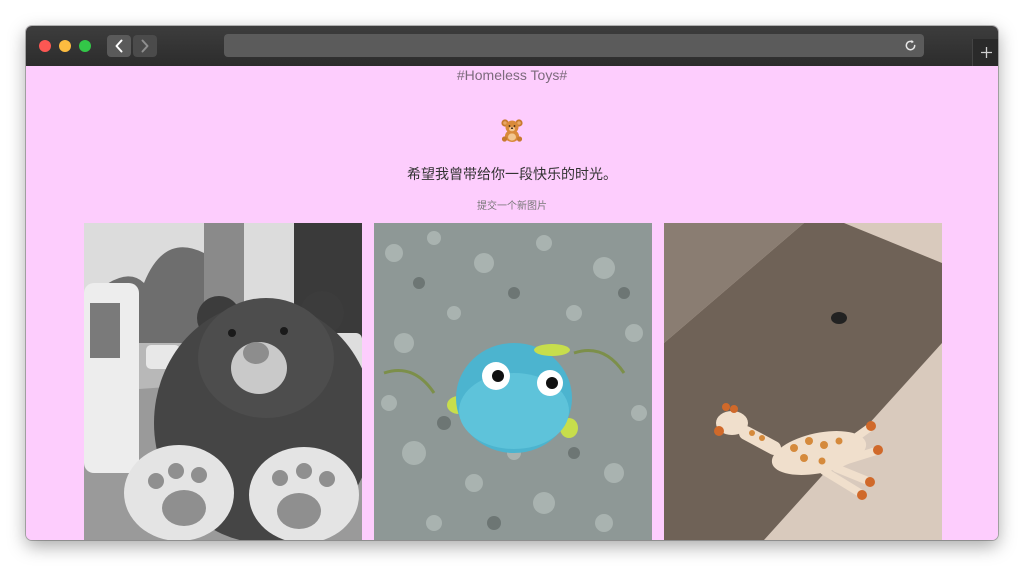  I want to click on reload-icon, so click(910, 45).